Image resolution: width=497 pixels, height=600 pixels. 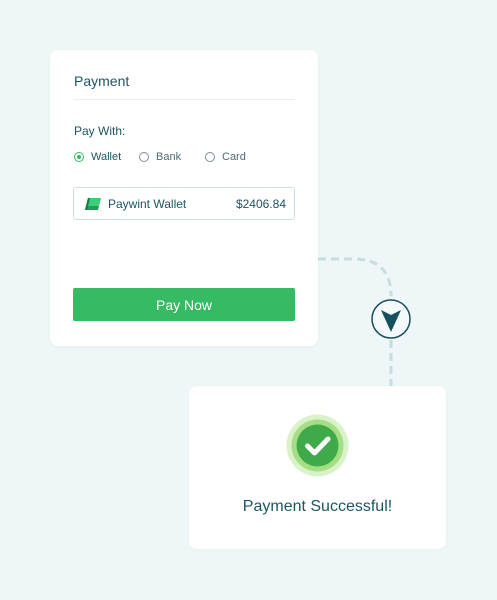 I want to click on check-circle-icon, so click(x=317, y=445).